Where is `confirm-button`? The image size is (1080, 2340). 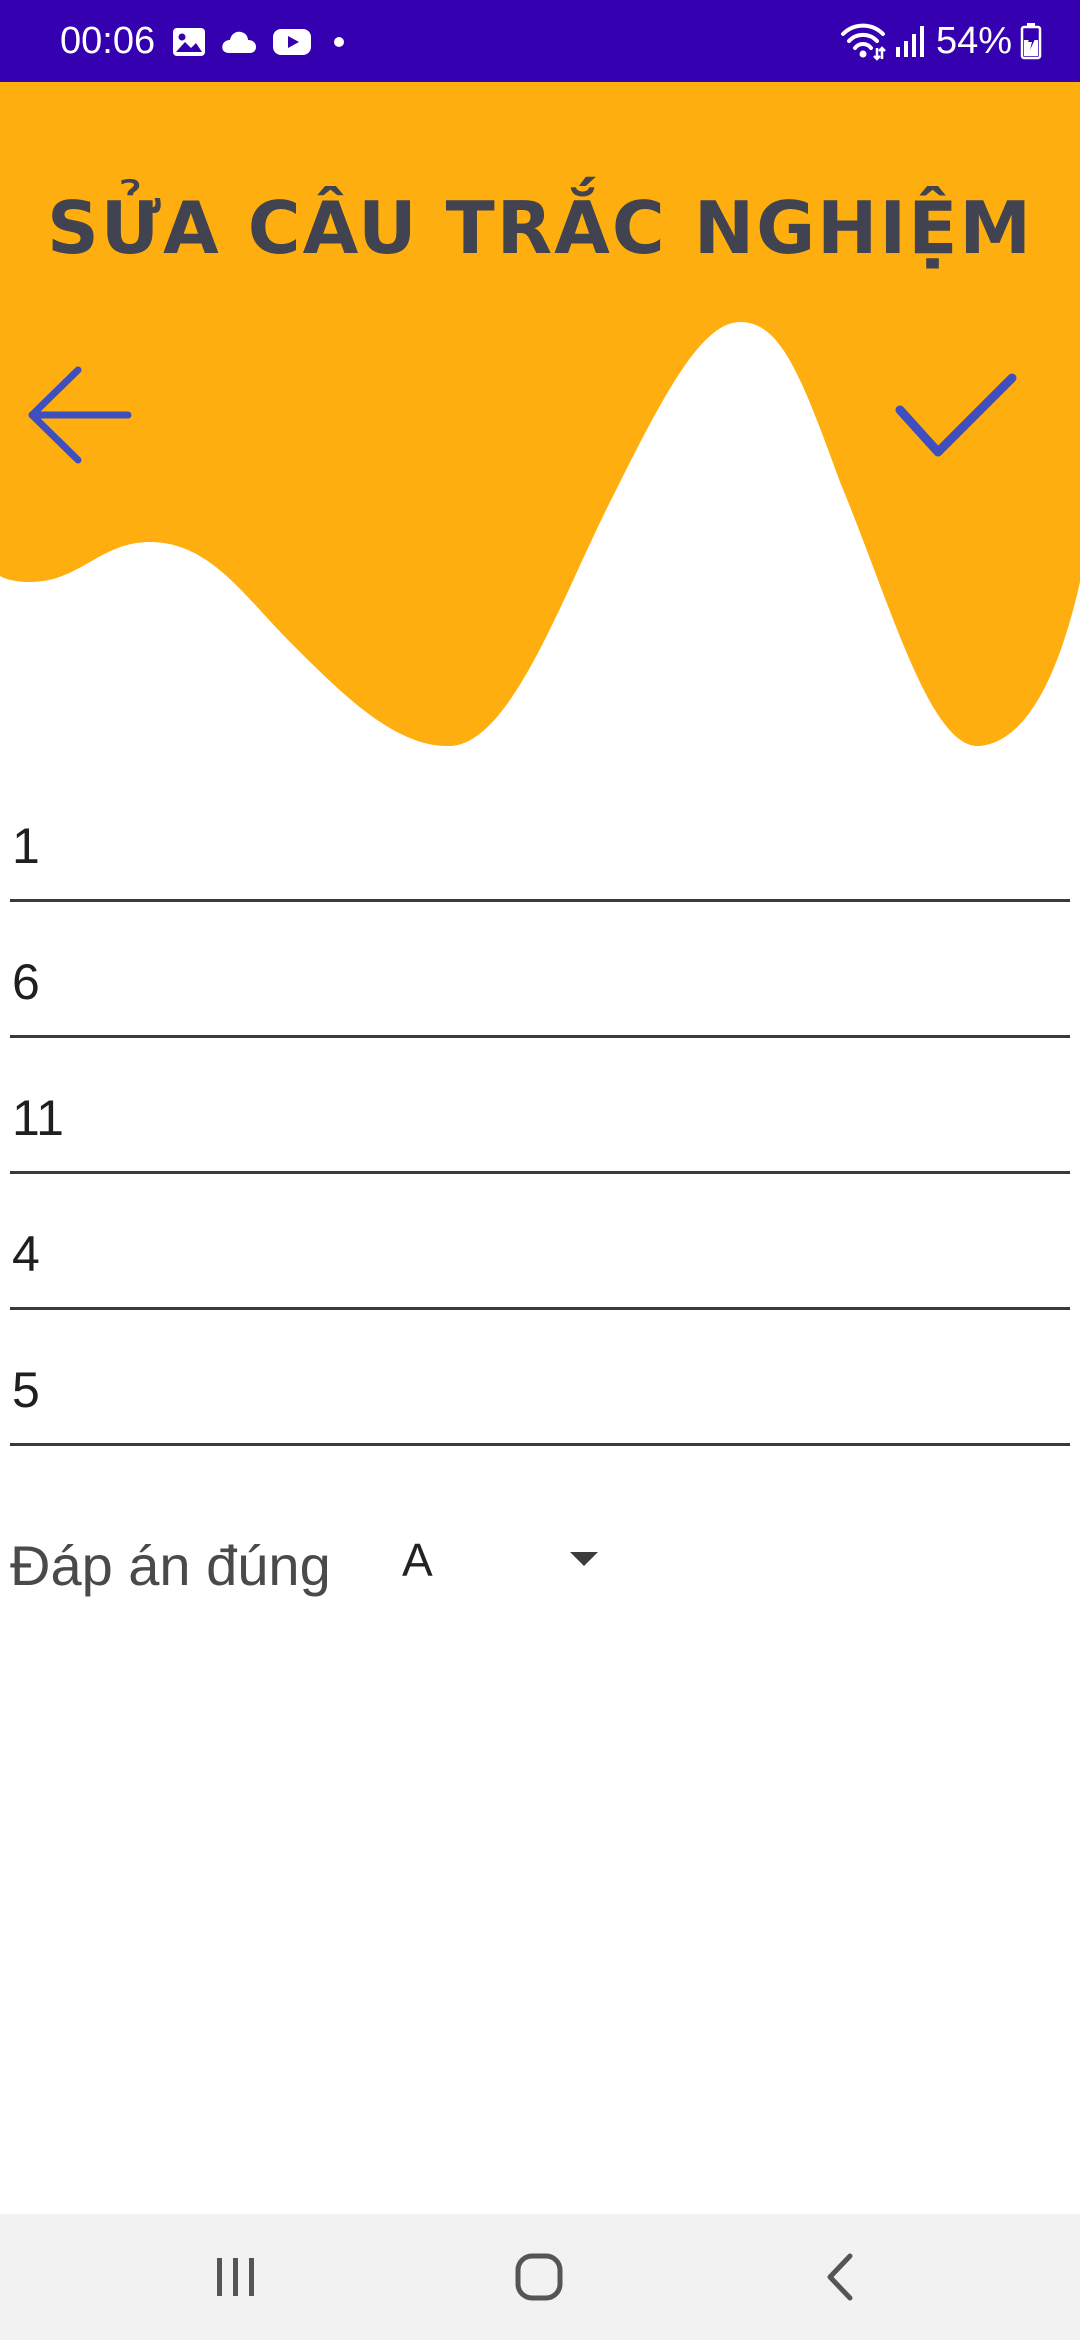
confirm-button is located at coordinates (960, 415).